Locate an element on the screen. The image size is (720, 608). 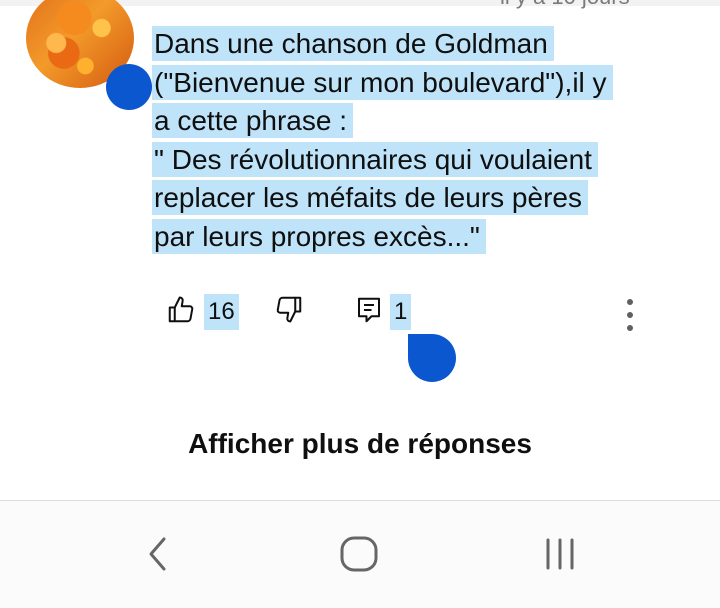
nav-back-button is located at coordinates (158, 556).